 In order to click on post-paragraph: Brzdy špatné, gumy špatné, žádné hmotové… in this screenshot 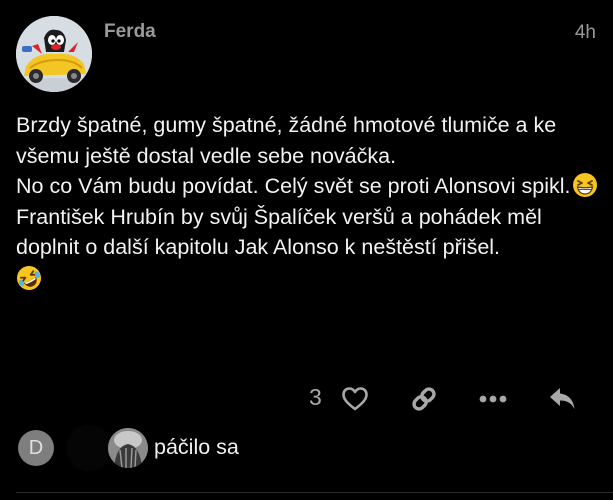, I will do `click(308, 140)`.